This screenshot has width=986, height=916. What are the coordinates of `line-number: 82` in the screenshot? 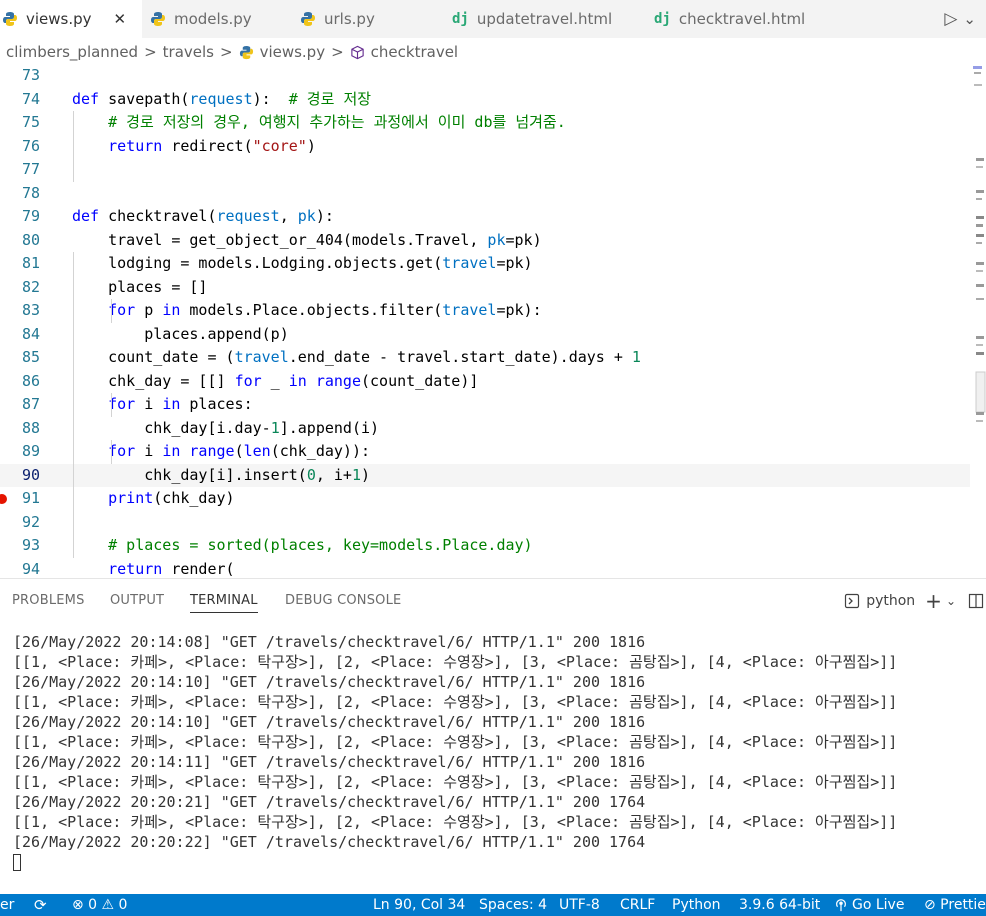 It's located at (20, 288).